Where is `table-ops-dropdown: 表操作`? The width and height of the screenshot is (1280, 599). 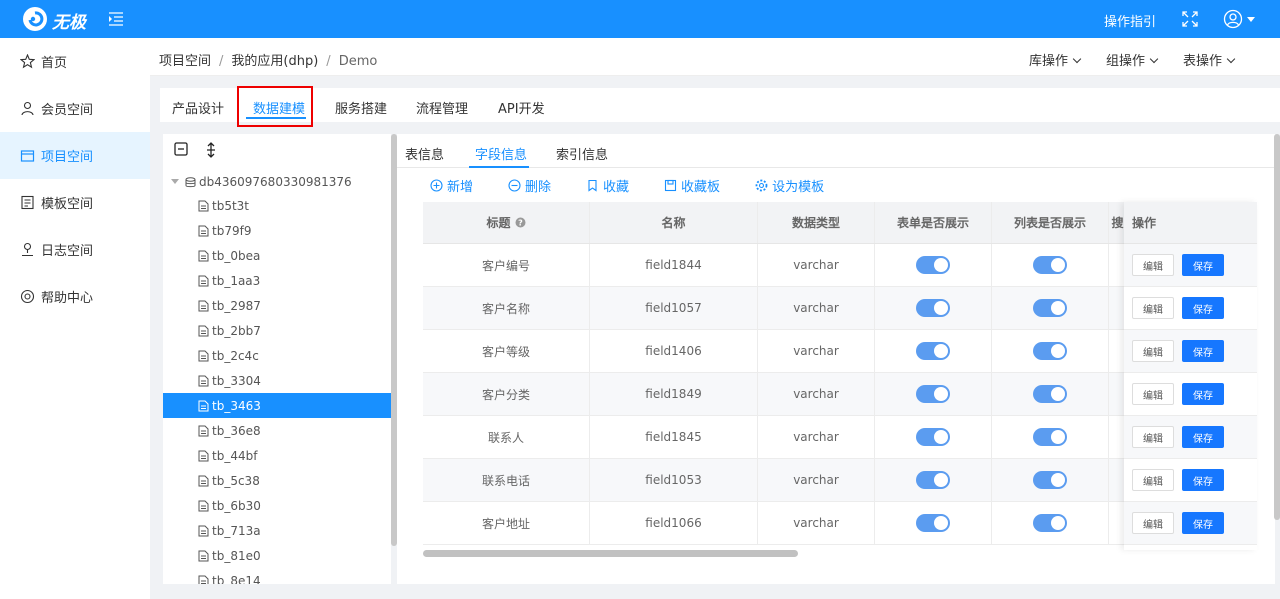 table-ops-dropdown: 表操作 is located at coordinates (1209, 59).